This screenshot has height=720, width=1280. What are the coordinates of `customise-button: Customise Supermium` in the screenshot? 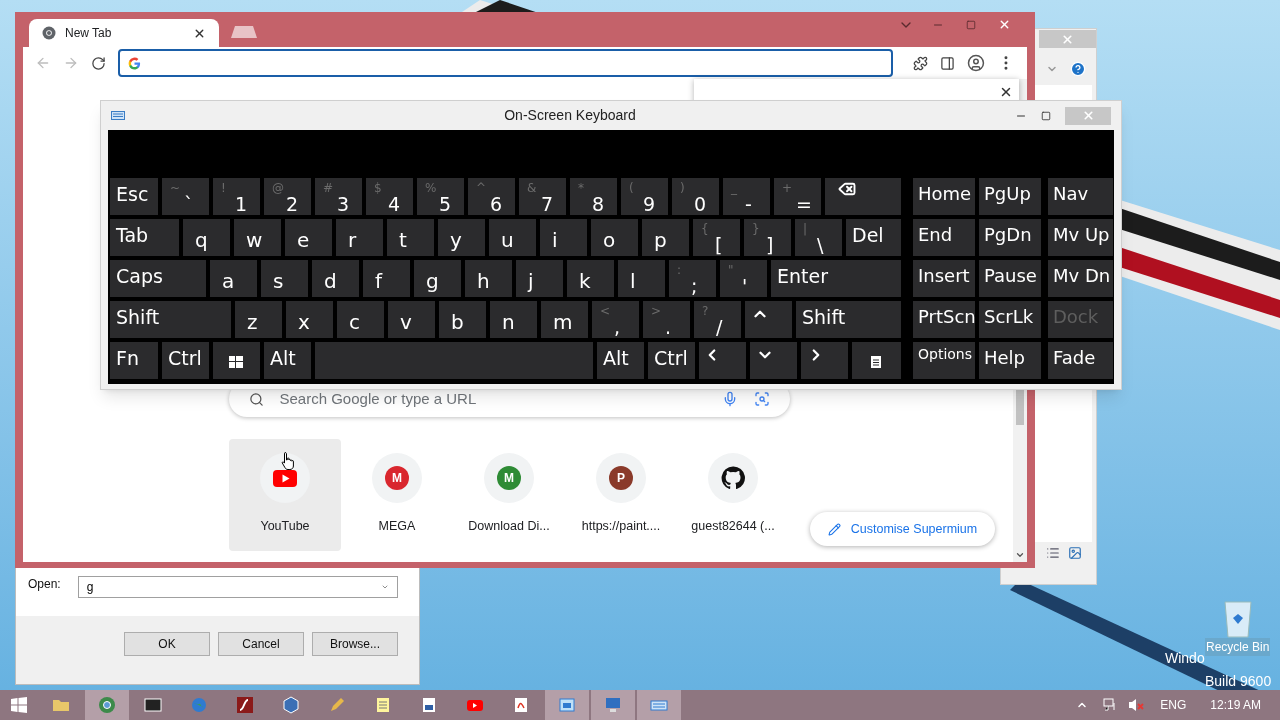 It's located at (902, 529).